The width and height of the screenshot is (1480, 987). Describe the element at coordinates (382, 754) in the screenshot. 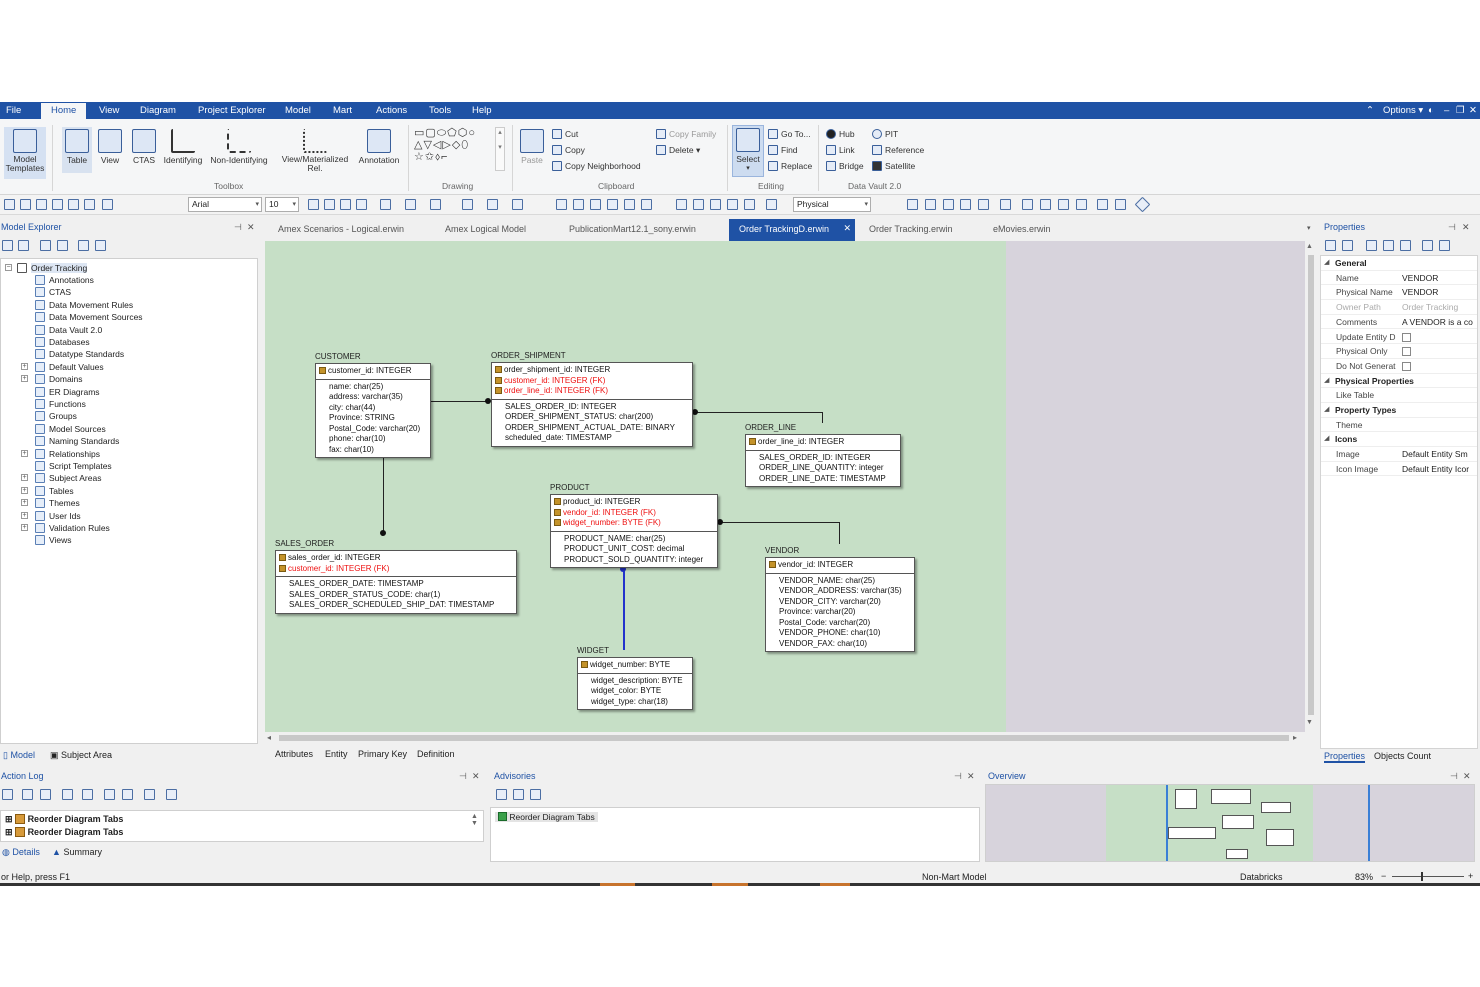

I see `sheet-tab-primary-key: Primary Key` at that location.